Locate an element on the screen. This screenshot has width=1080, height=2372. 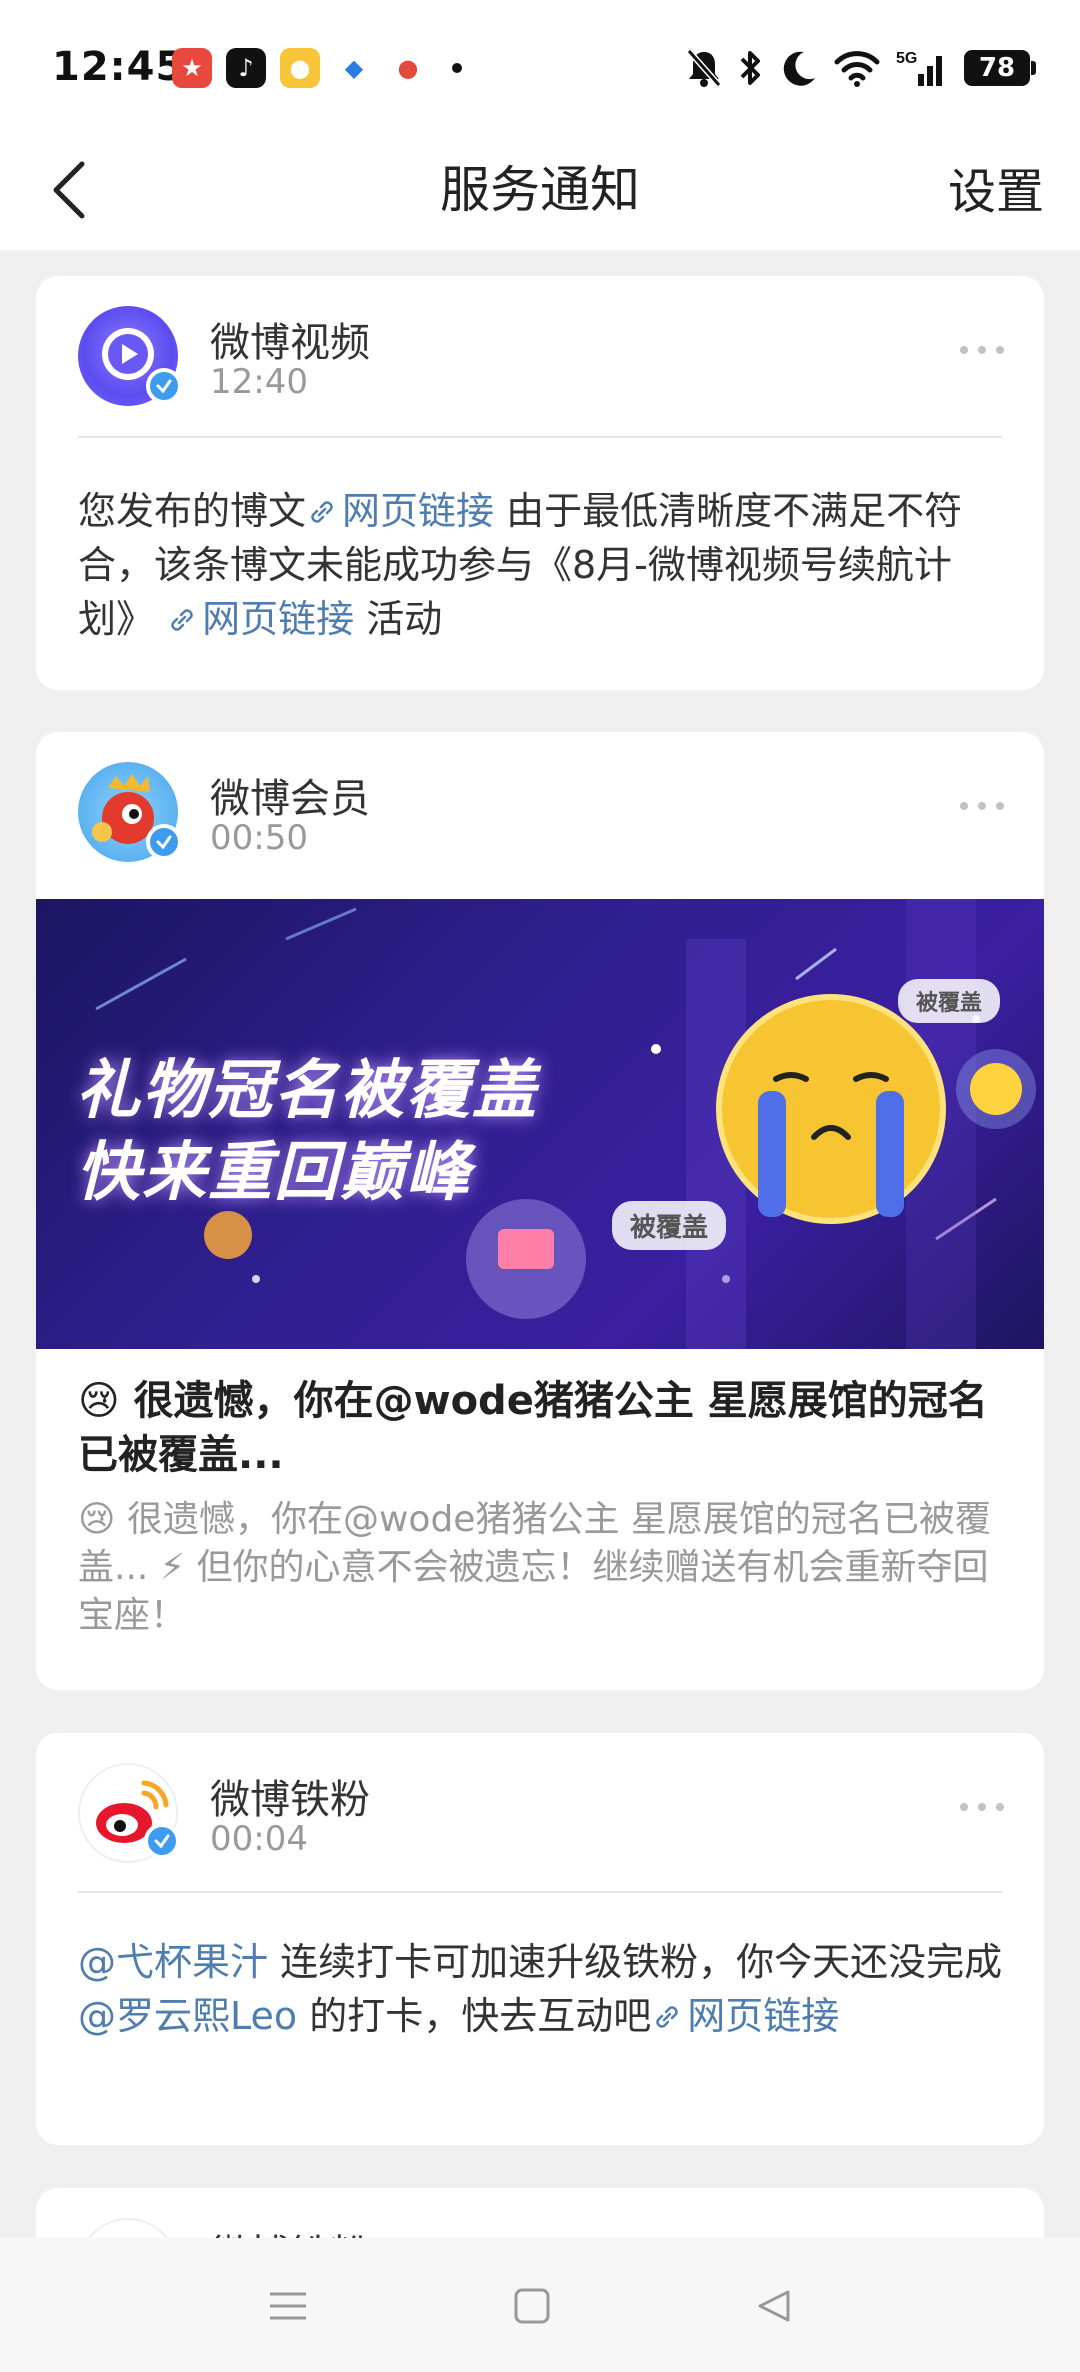
system-navigation-bar is located at coordinates (540, 2305).